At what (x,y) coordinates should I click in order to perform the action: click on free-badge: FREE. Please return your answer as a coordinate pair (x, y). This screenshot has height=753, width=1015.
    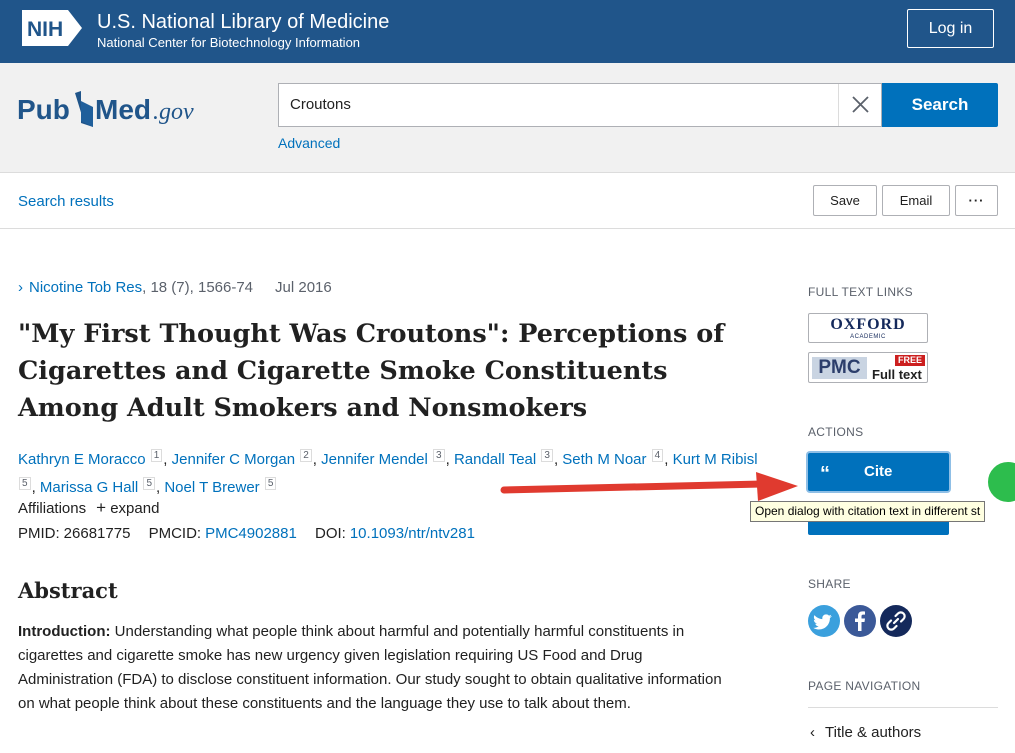
    Looking at the image, I should click on (910, 360).